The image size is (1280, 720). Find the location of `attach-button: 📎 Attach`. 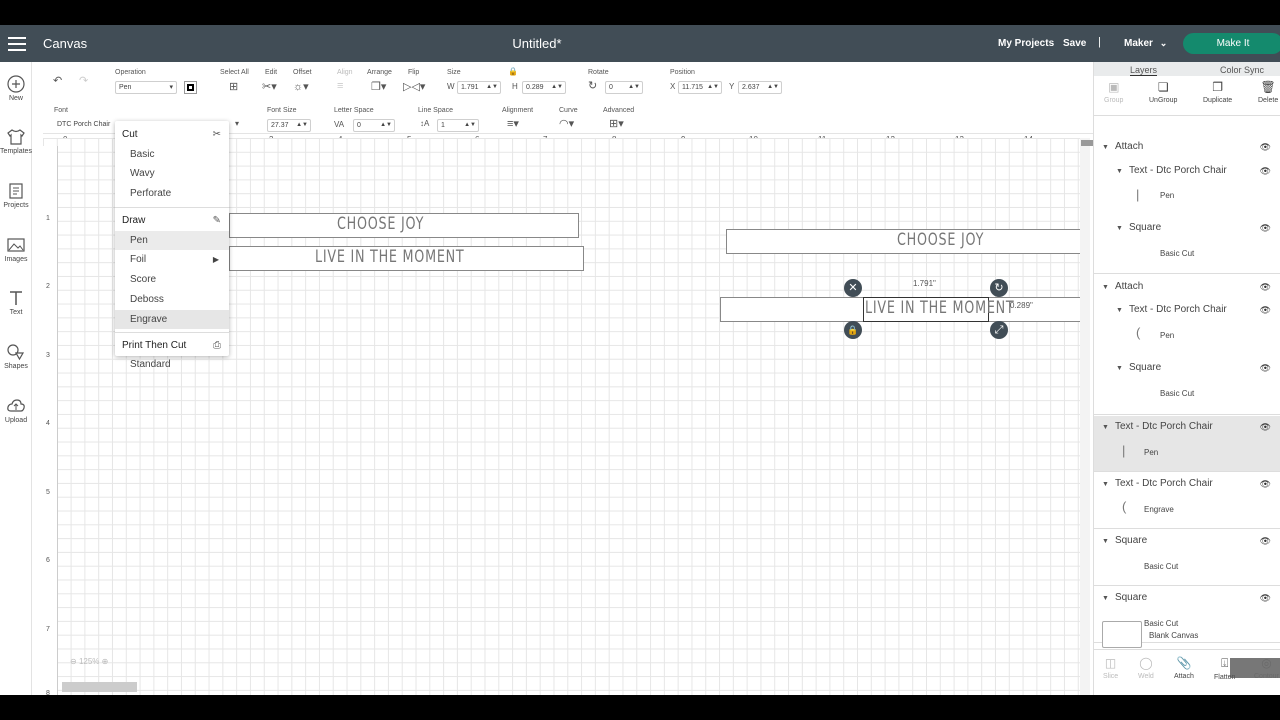

attach-button: 📎 Attach is located at coordinates (1184, 668).